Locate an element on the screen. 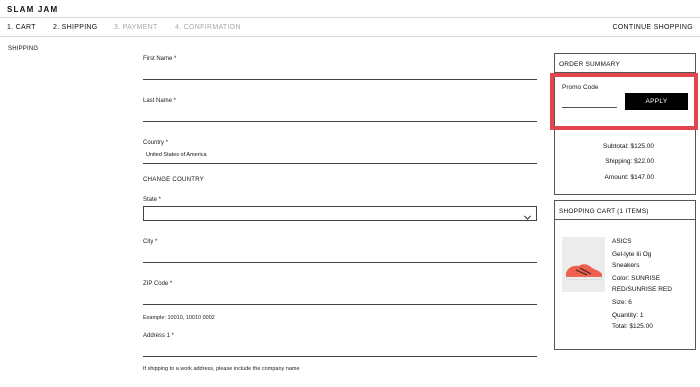 This screenshot has height=387, width=700. brand-logo: SLAM JAM is located at coordinates (32, 9).